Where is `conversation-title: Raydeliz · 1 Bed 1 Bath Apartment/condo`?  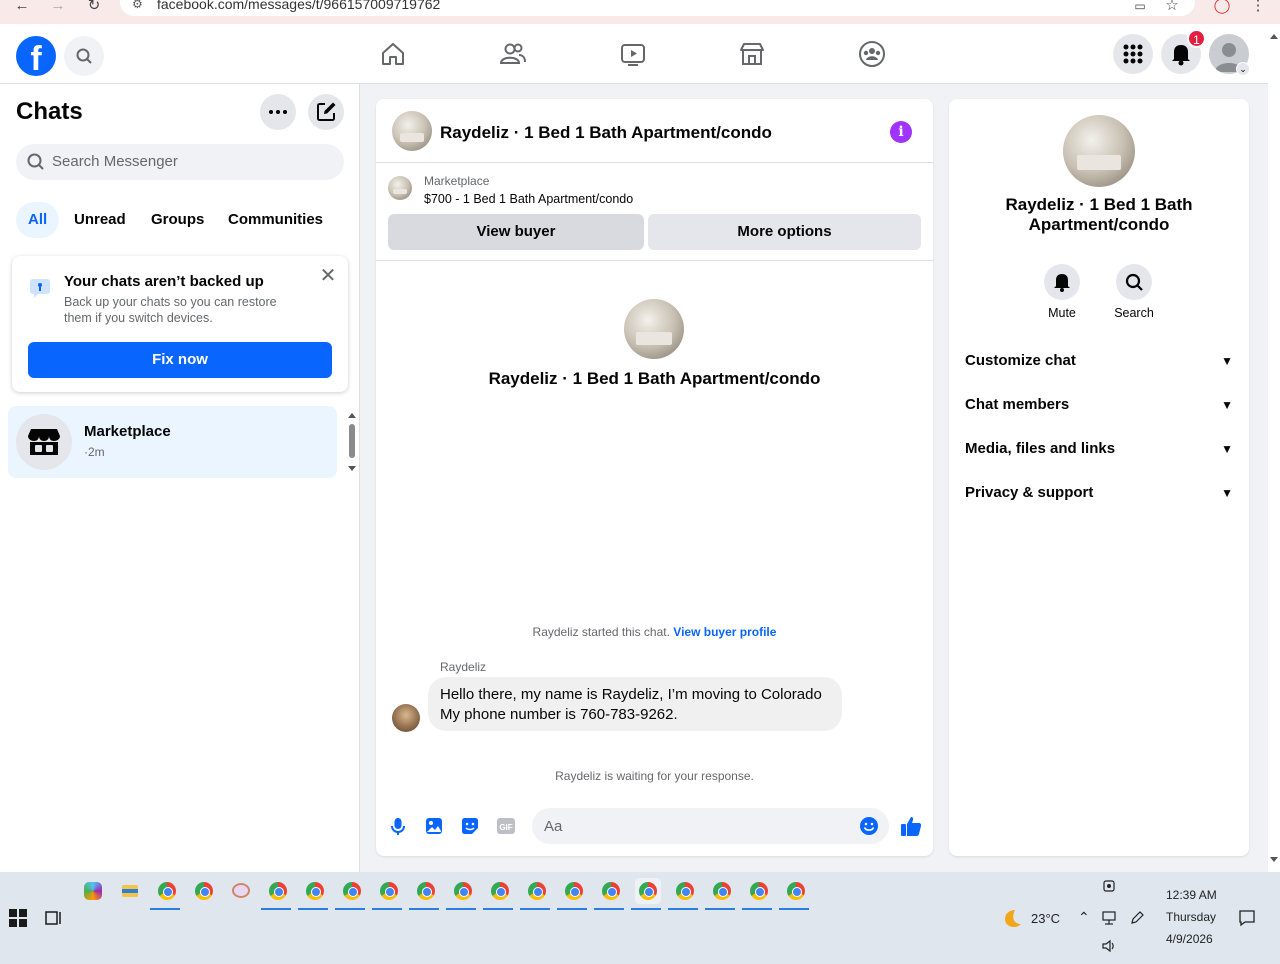
conversation-title: Raydeliz · 1 Bed 1 Bath Apartment/condo is located at coordinates (606, 133).